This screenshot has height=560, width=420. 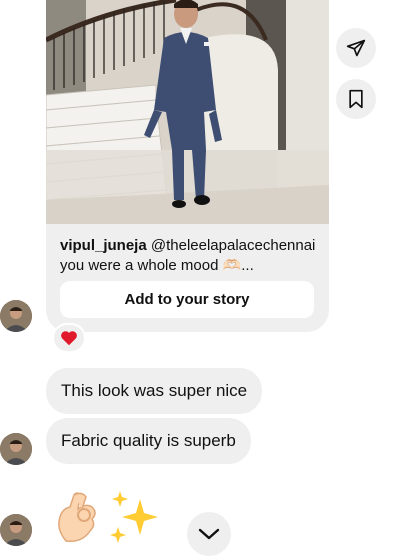 I want to click on add-to-story-button: Add to your story, so click(x=187, y=299).